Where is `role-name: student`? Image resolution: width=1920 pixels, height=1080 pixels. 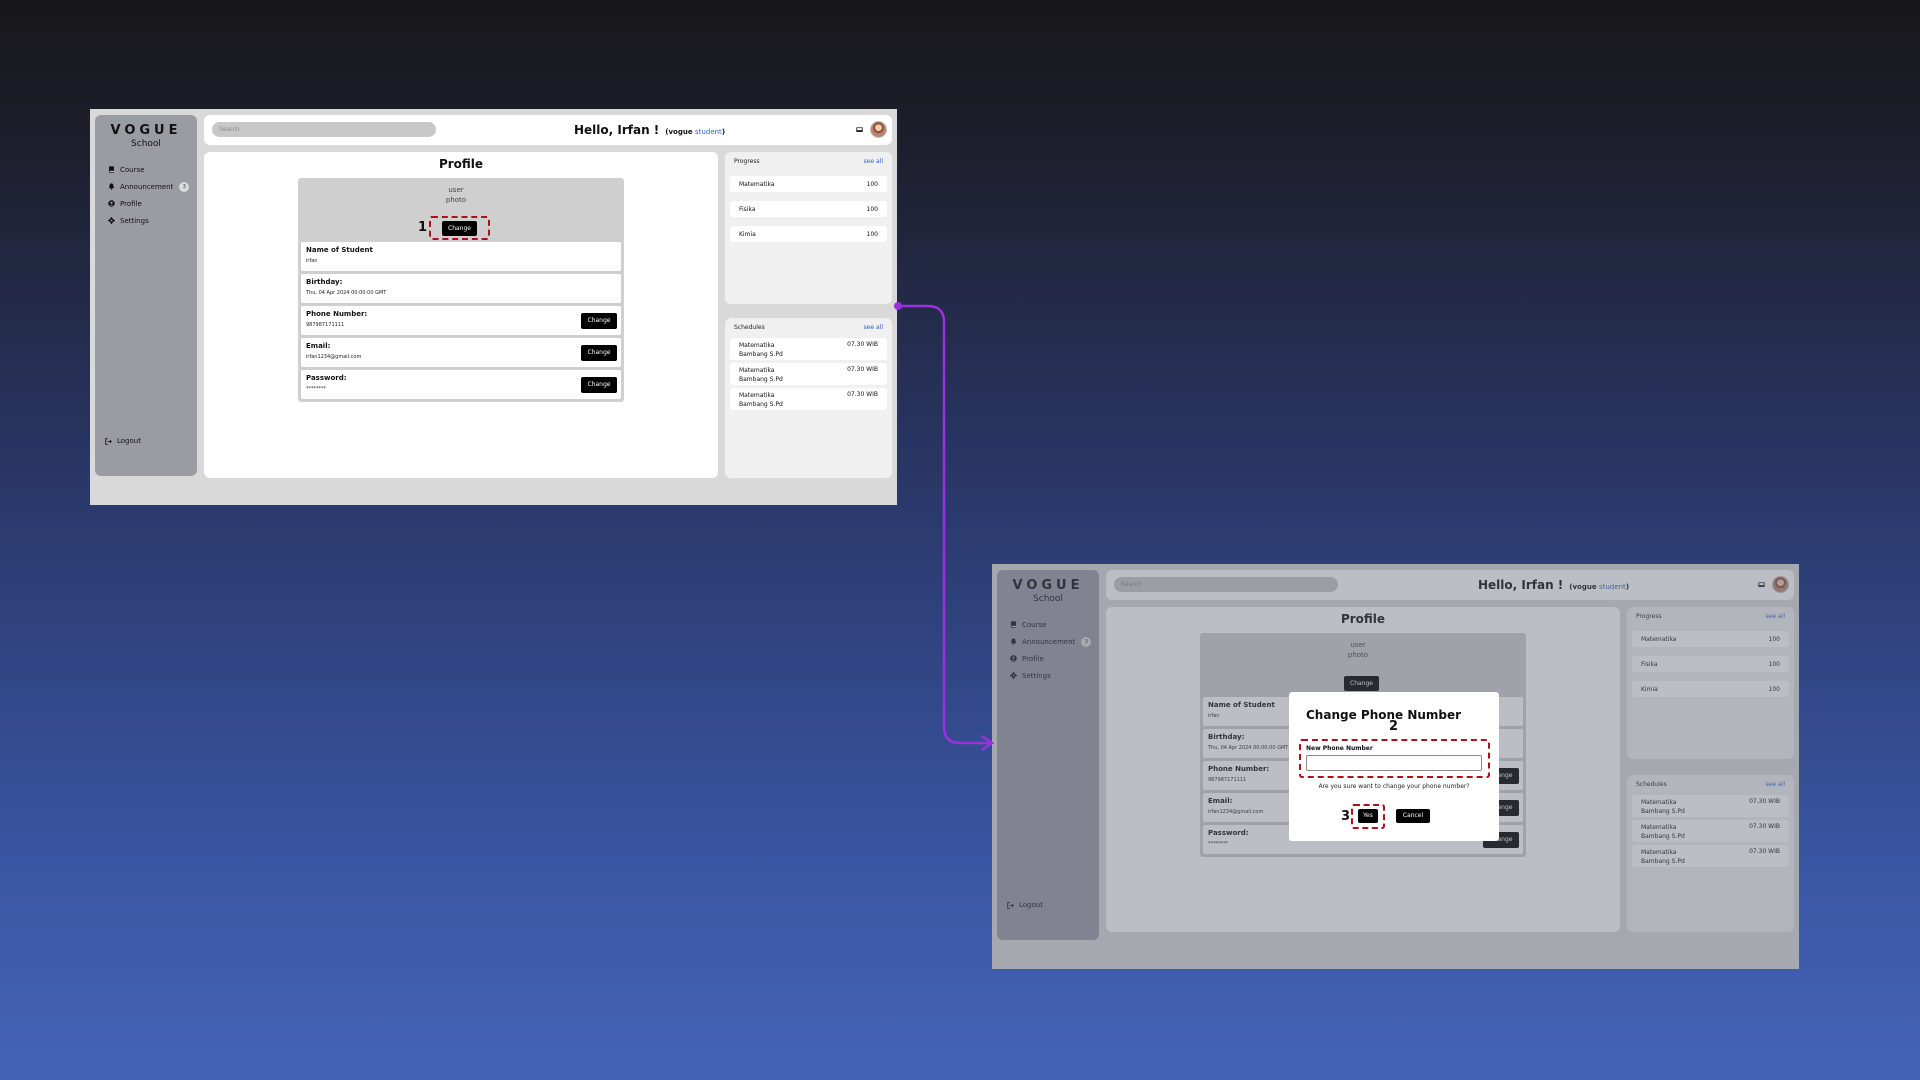 role-name: student is located at coordinates (708, 132).